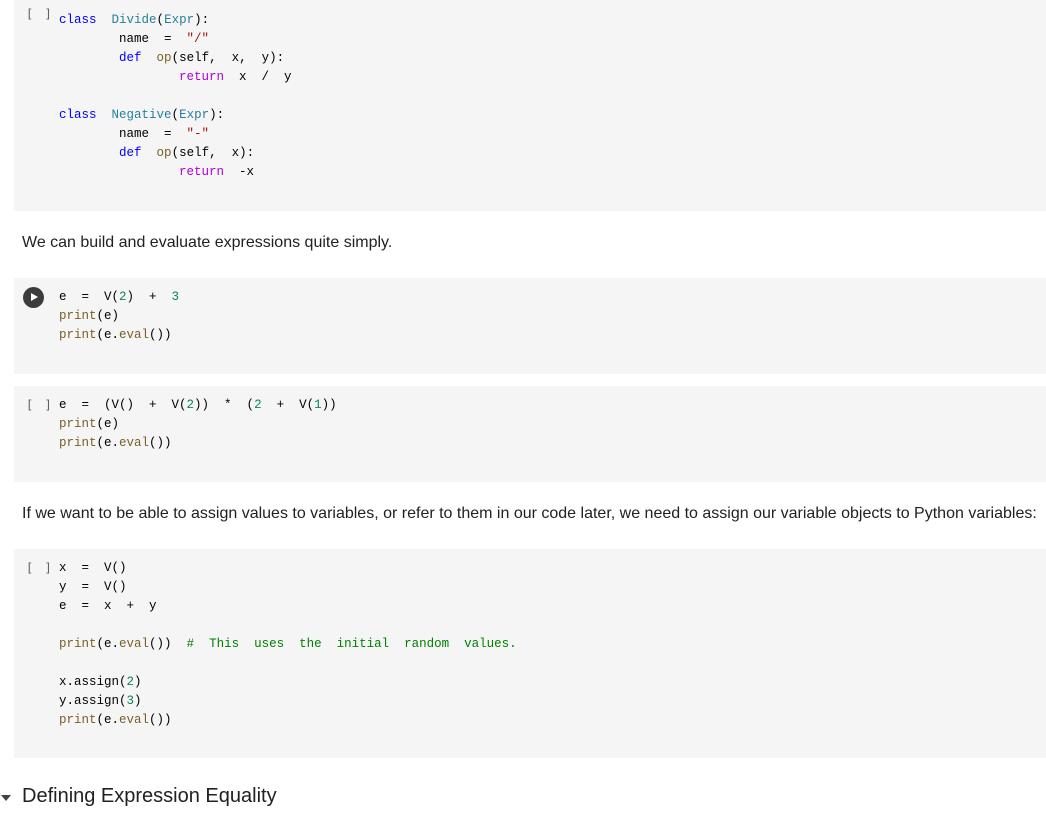 This screenshot has height=821, width=1046. Describe the element at coordinates (198, 39) in the screenshot. I see `code-token: "/"` at that location.